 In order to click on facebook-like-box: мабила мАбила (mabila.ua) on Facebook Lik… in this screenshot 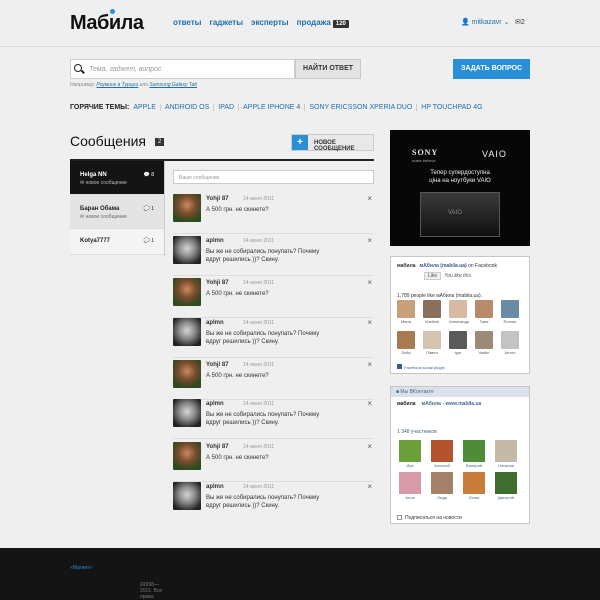, I will do `click(460, 315)`.